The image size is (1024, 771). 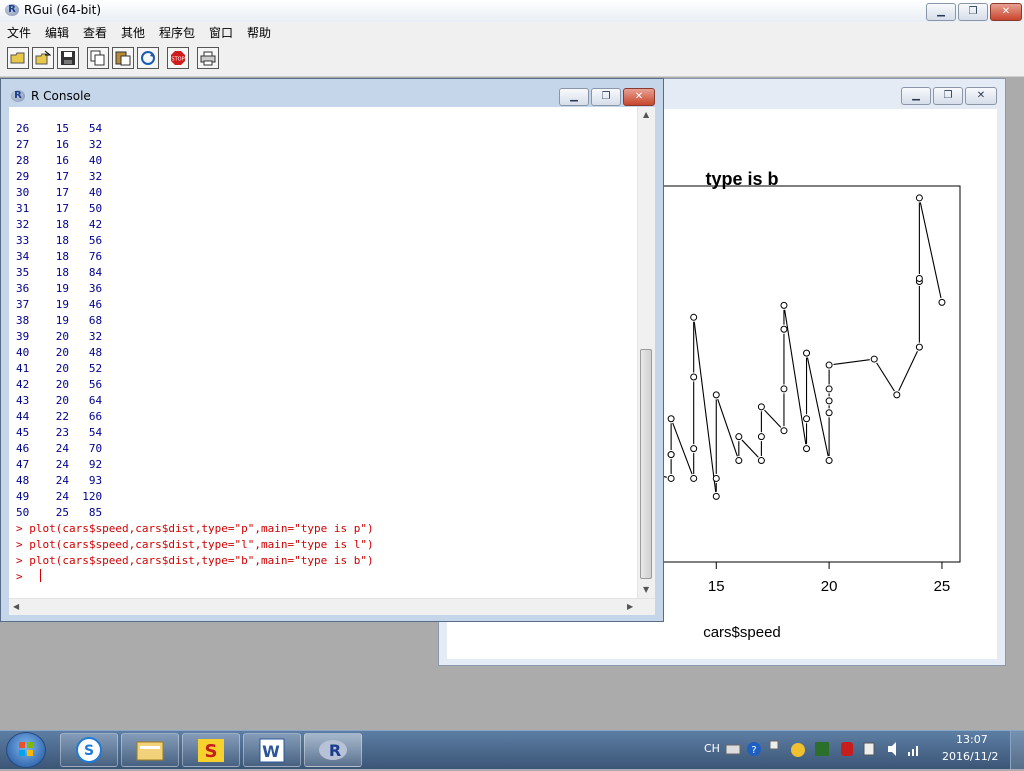 I want to click on graphics-close-button: ✕, so click(x=981, y=96).